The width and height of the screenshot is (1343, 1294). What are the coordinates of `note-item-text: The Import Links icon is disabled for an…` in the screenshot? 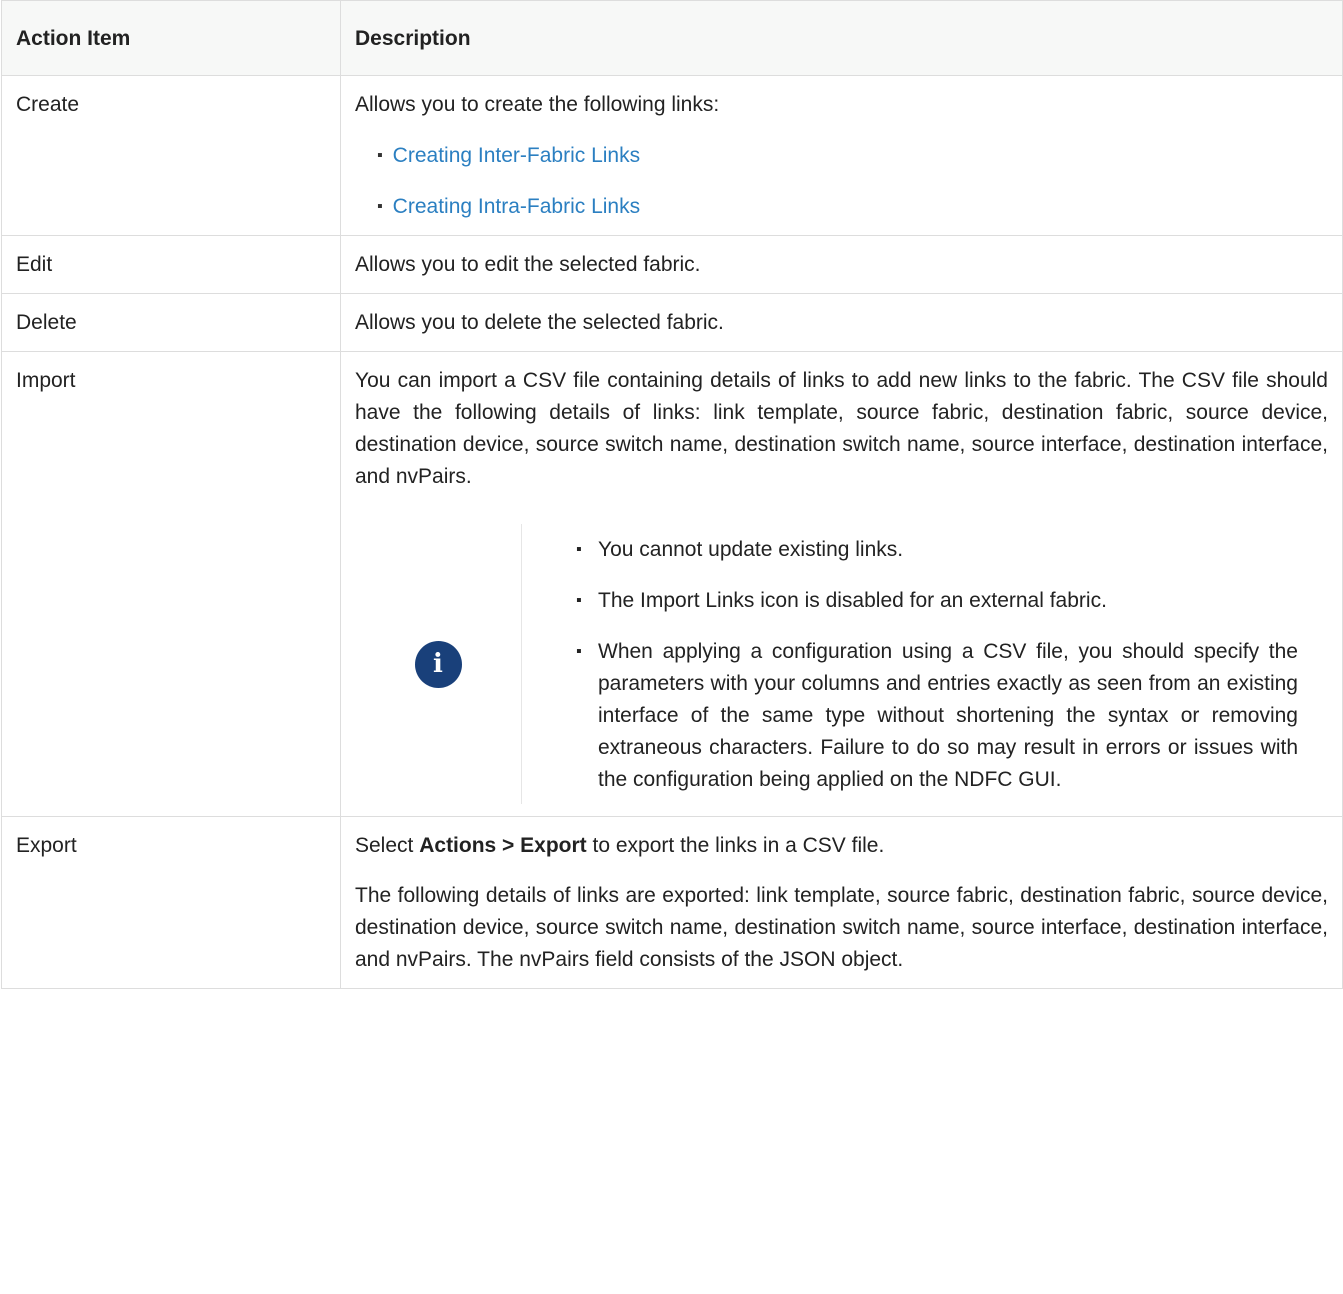 It's located at (852, 600).